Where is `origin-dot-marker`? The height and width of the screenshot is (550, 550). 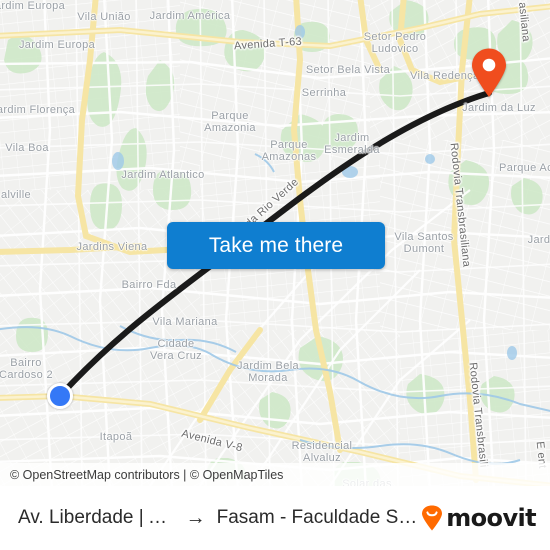
origin-dot-marker is located at coordinates (60, 396).